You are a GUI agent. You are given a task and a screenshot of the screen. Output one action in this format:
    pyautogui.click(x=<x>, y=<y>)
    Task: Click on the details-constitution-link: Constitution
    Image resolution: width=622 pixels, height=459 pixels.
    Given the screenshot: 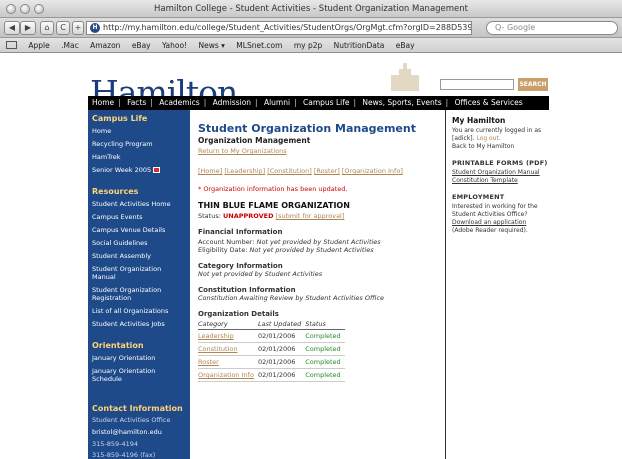 What is the action you would take?
    pyautogui.click(x=218, y=349)
    